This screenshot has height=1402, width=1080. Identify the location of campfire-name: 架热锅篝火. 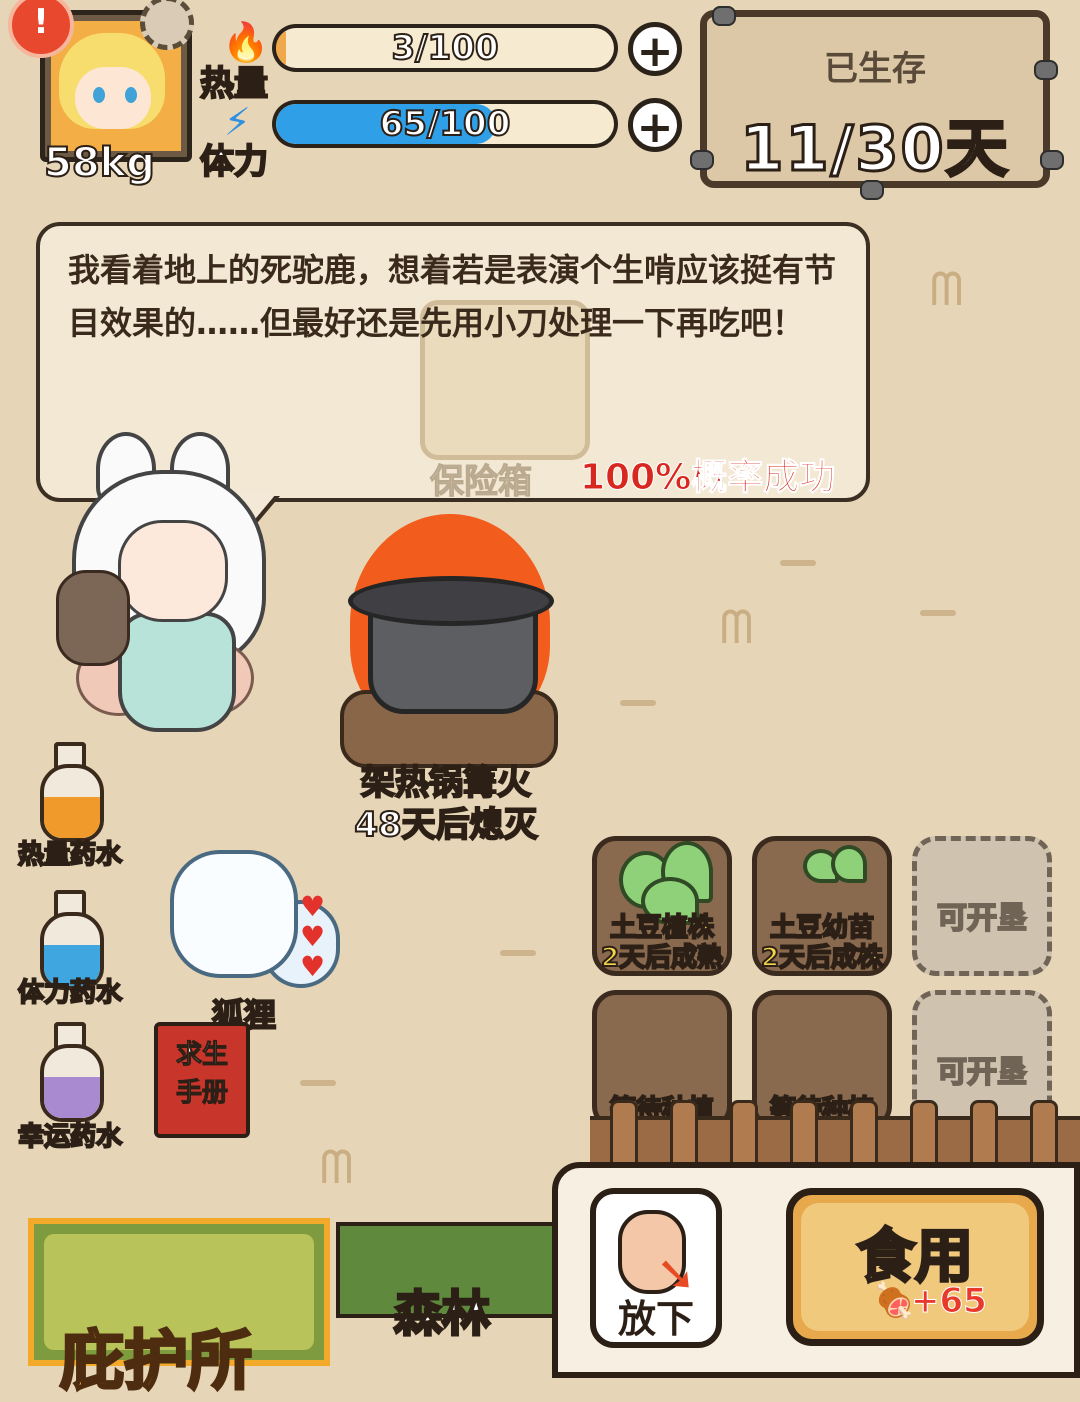
(446, 783).